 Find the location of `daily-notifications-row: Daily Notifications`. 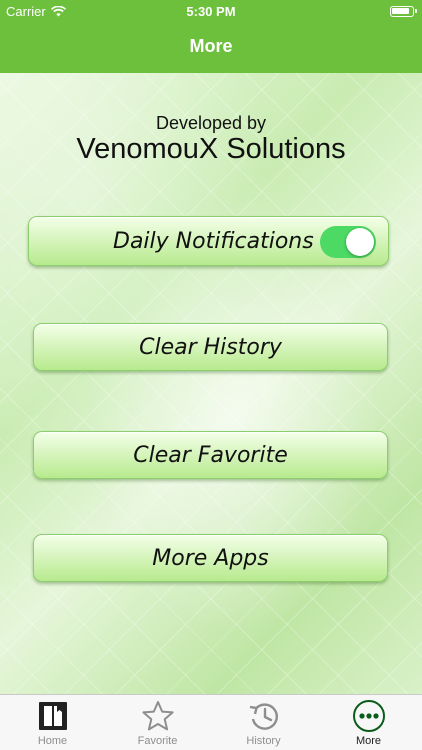

daily-notifications-row: Daily Notifications is located at coordinates (208, 241).